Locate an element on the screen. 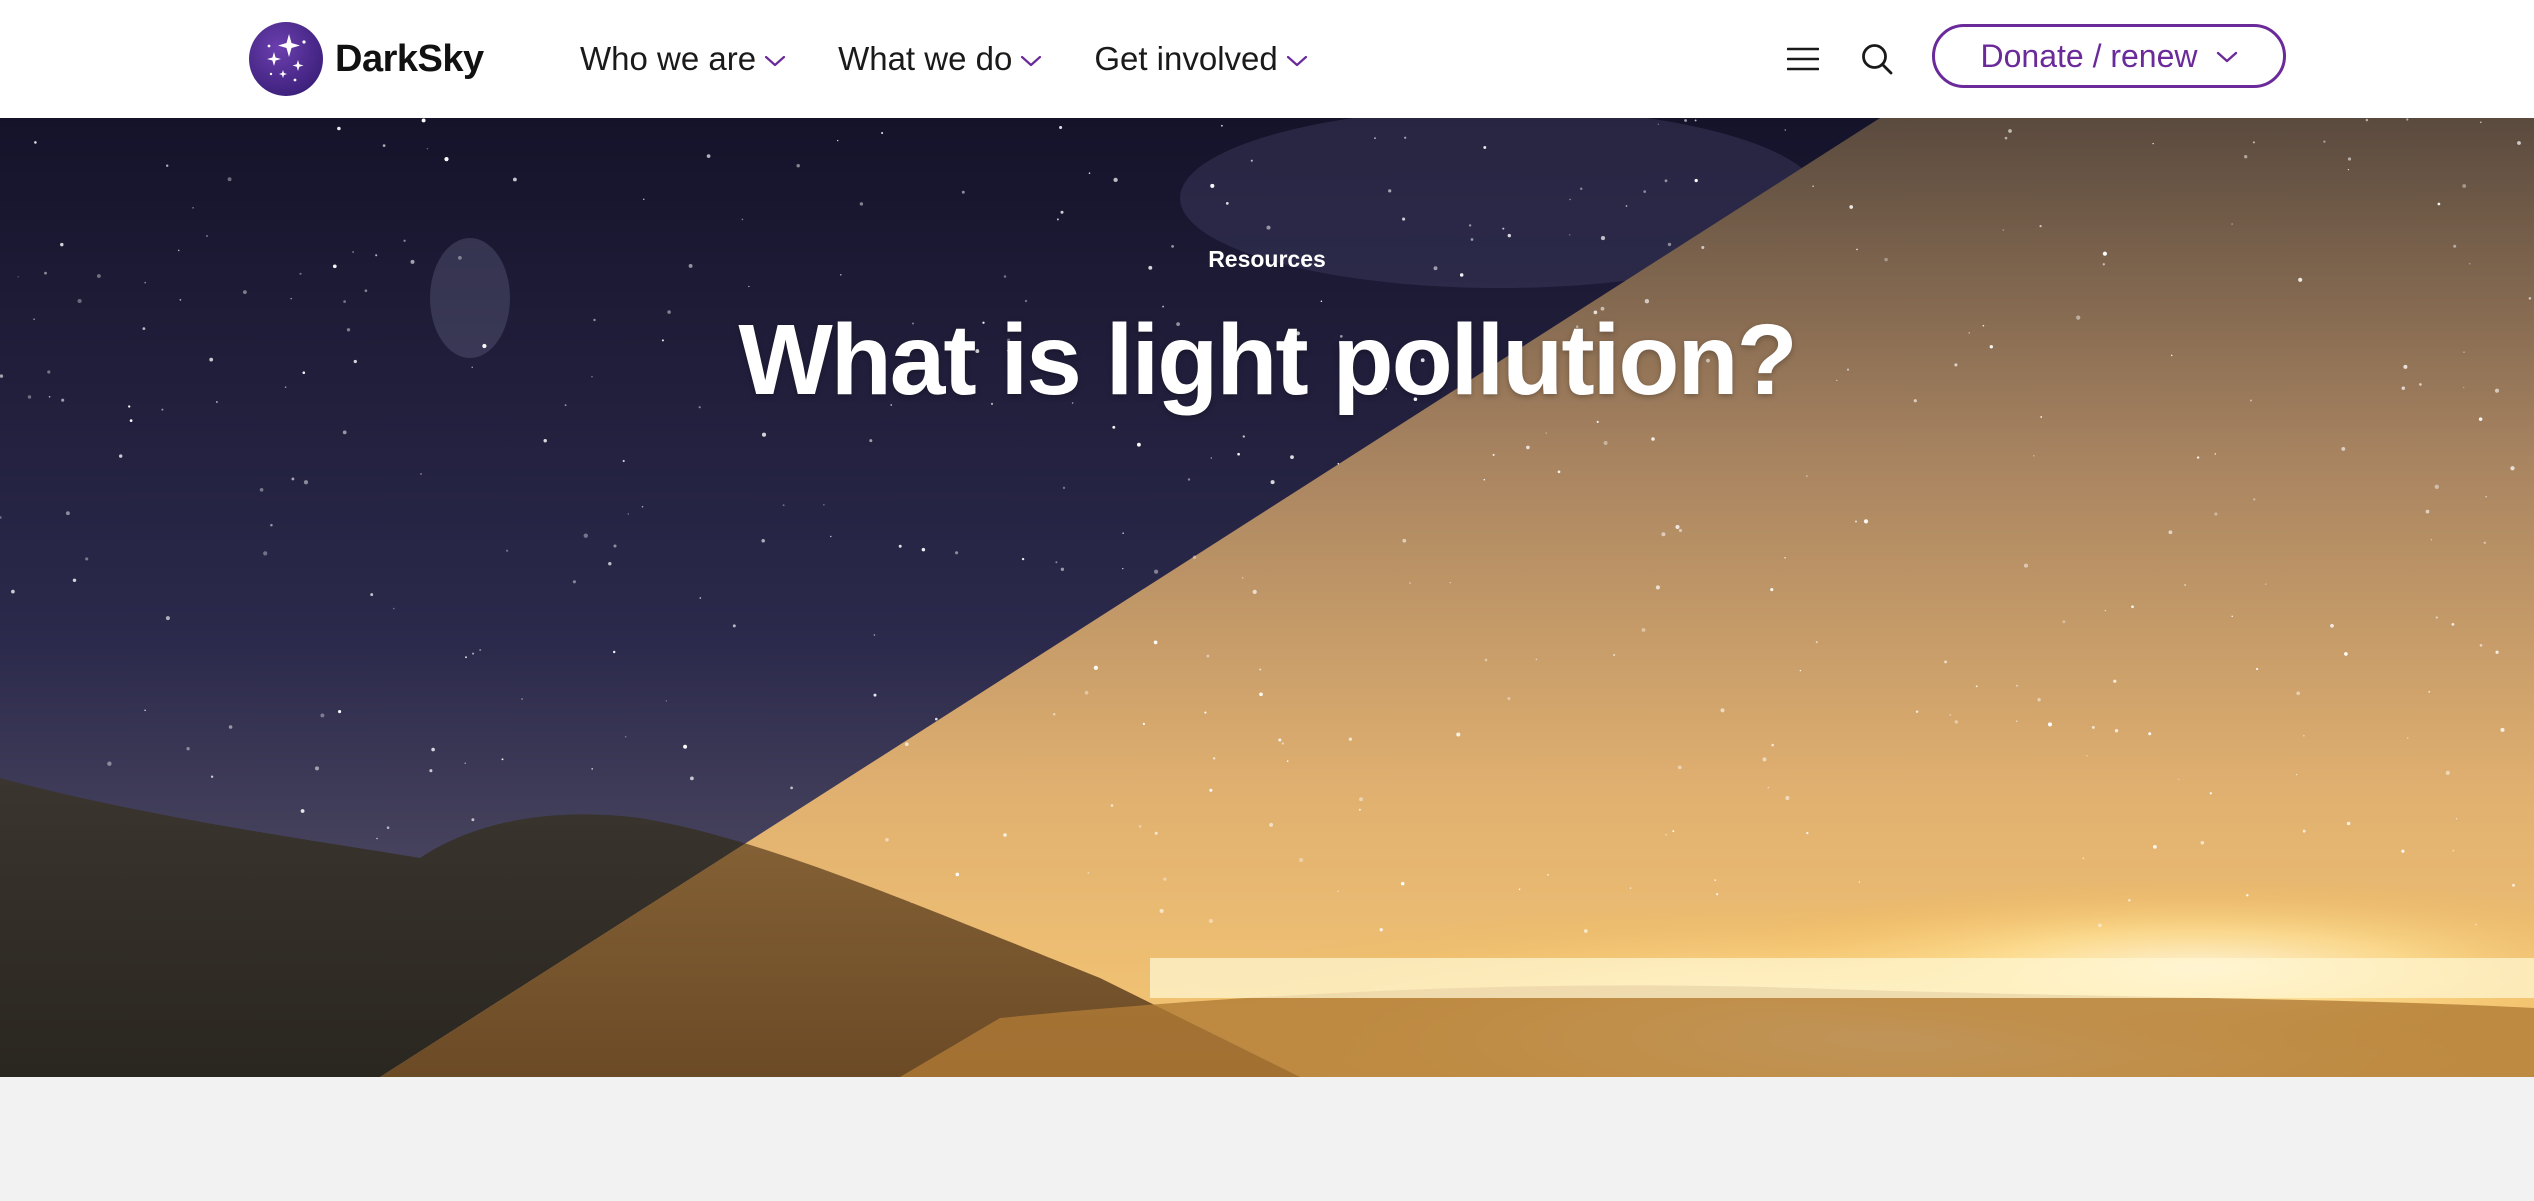  nav-item-label: Get involved is located at coordinates (1186, 58).